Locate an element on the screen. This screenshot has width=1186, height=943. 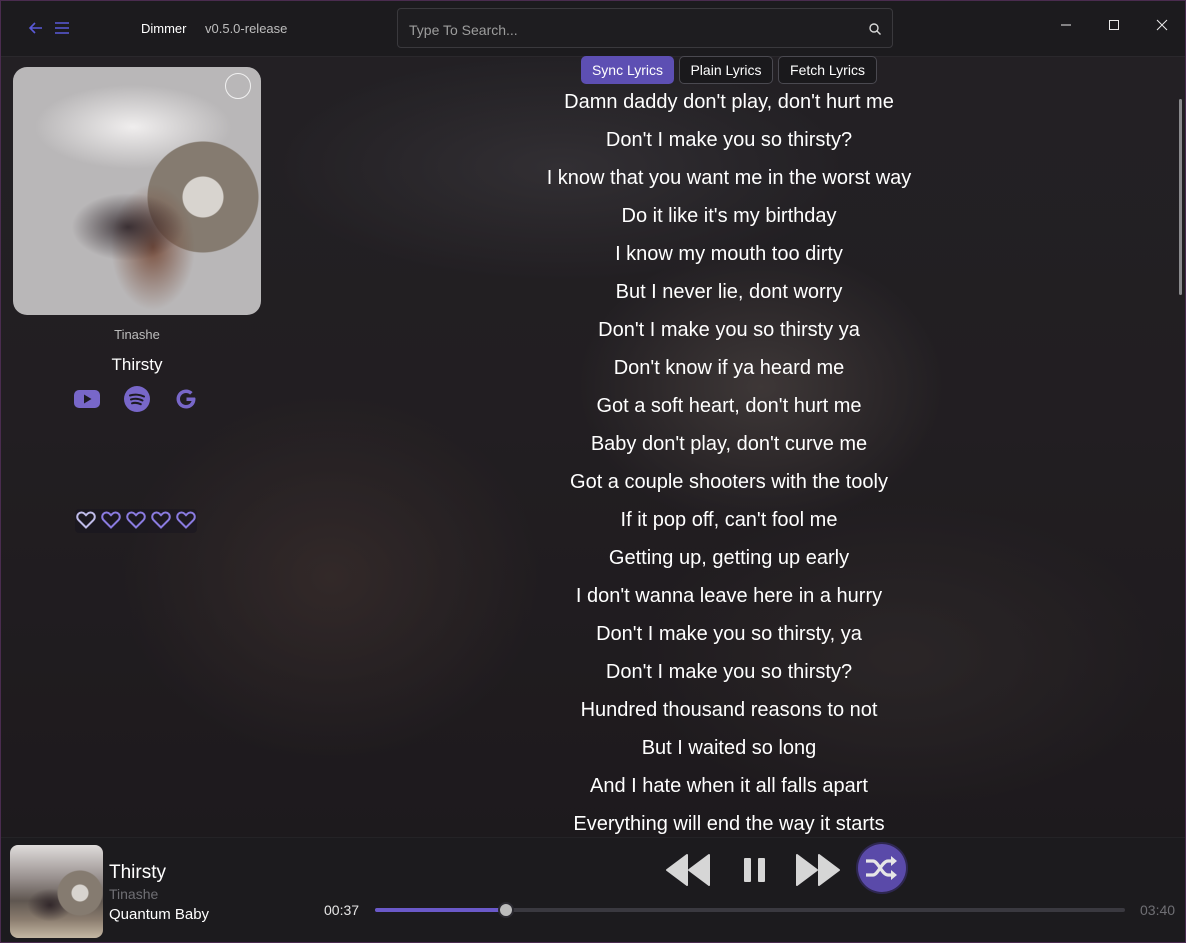
pause-icon is located at coordinates (755, 870).